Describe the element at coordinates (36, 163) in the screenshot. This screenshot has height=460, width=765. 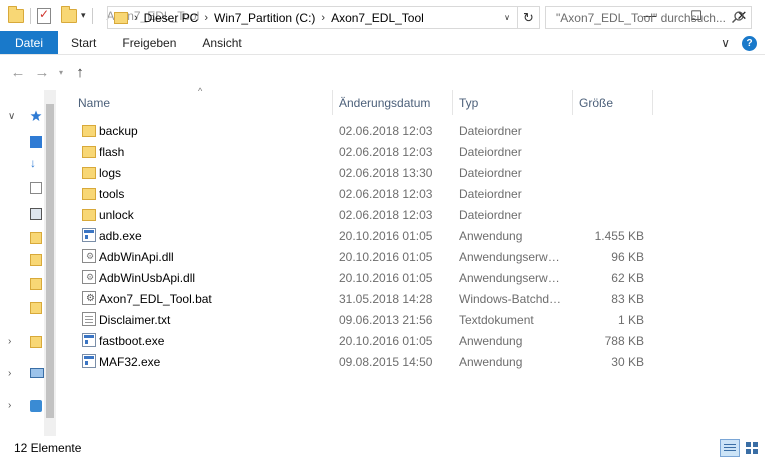
I see `downloads-icon: ↓` at that location.